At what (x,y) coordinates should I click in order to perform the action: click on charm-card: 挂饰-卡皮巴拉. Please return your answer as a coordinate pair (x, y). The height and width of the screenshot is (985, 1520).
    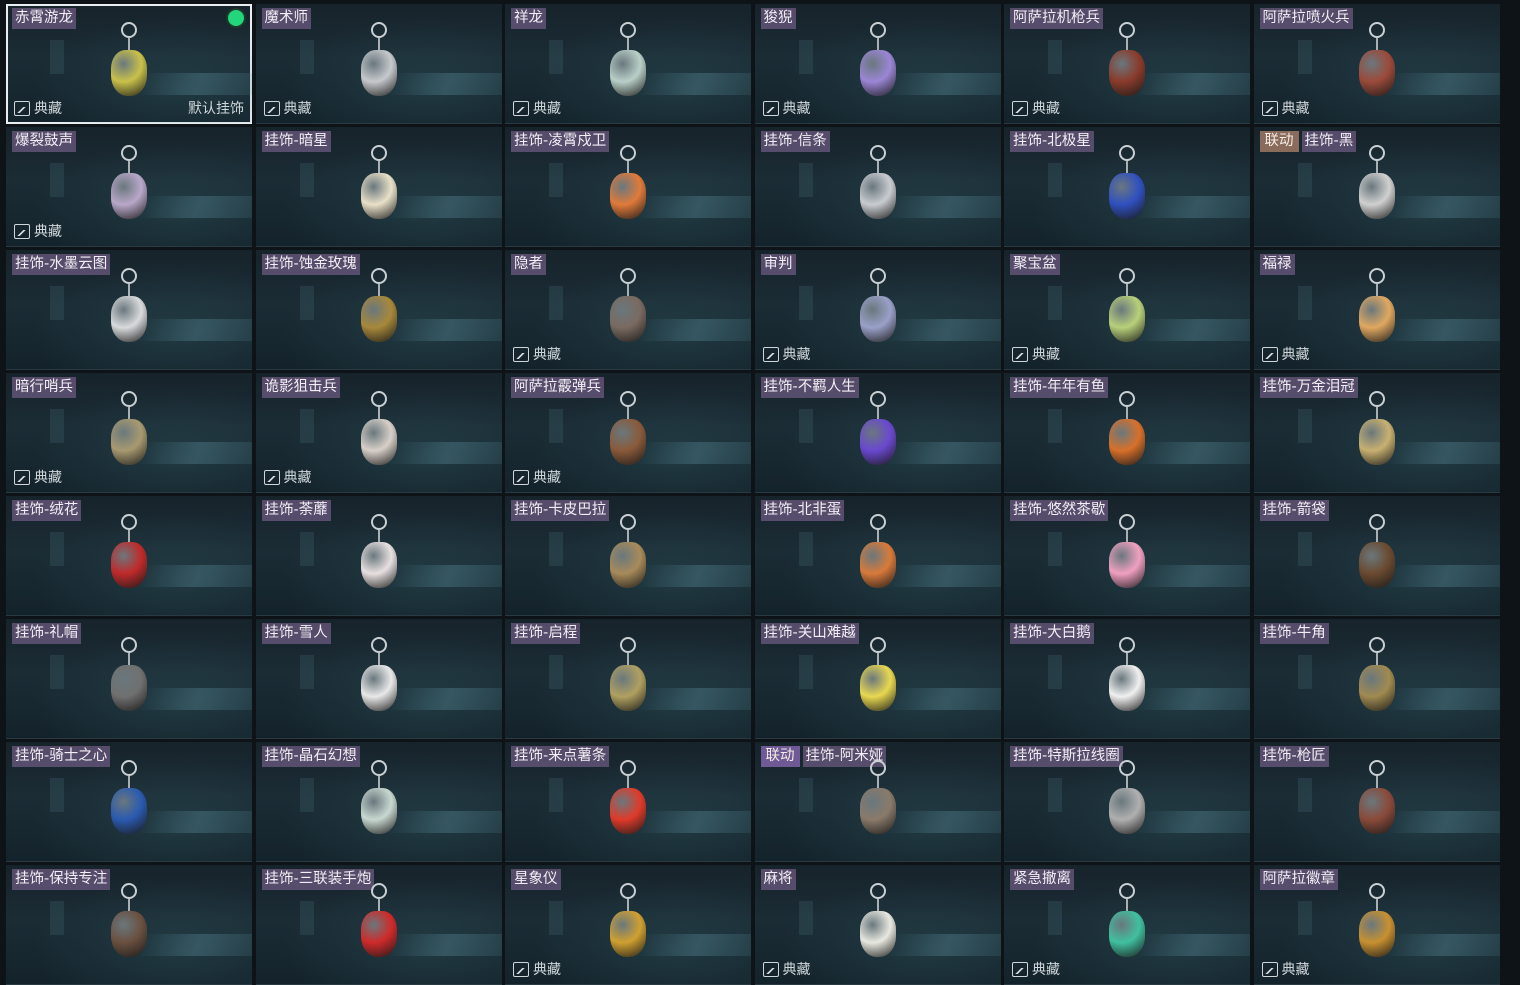
    Looking at the image, I should click on (628, 556).